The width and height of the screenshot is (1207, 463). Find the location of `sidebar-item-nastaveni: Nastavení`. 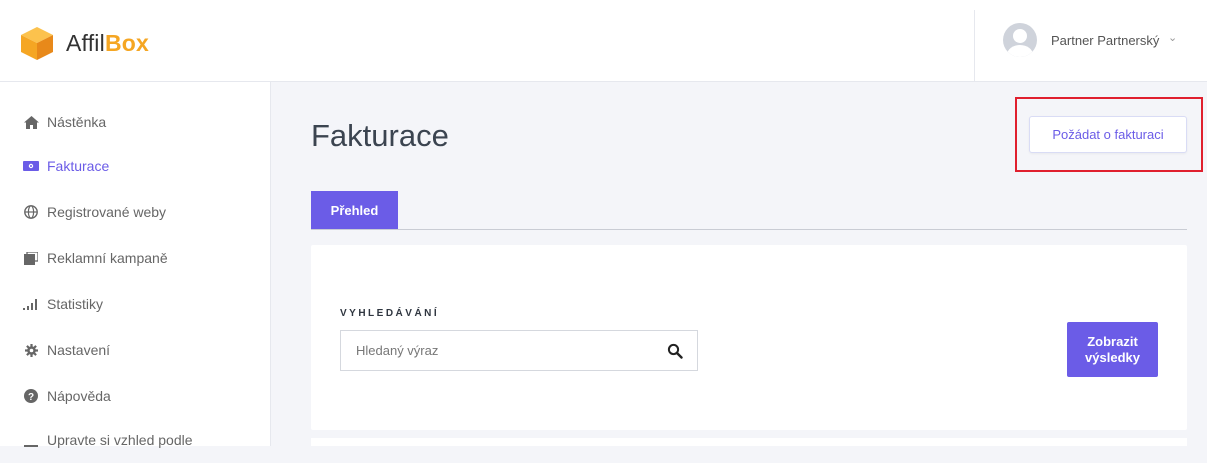

sidebar-item-nastaveni: Nastavení is located at coordinates (135, 350).